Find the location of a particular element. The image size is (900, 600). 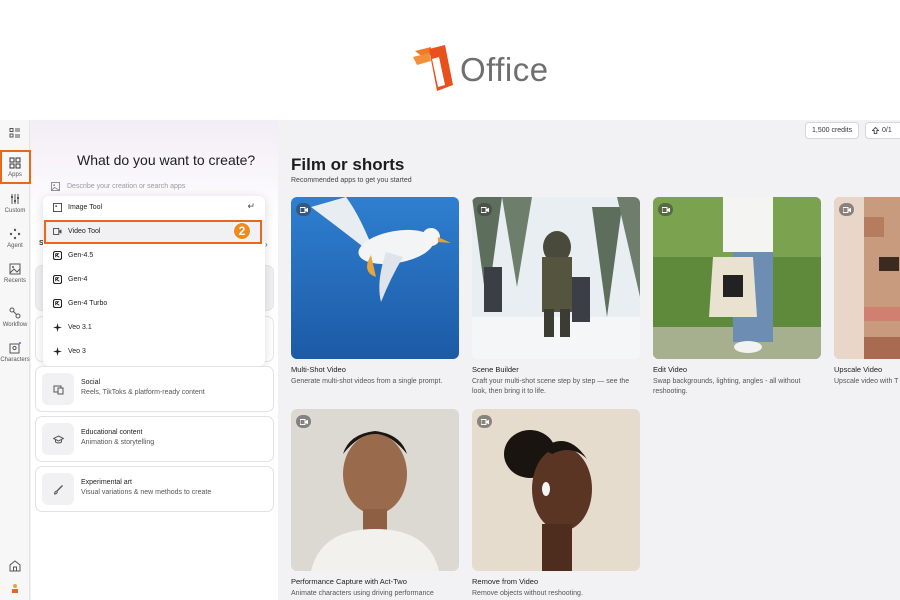

card-title: Scene Builder is located at coordinates (495, 369).